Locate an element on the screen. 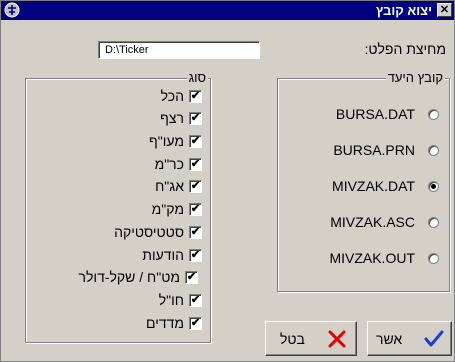  ok-button: אשר is located at coordinates (409, 338).